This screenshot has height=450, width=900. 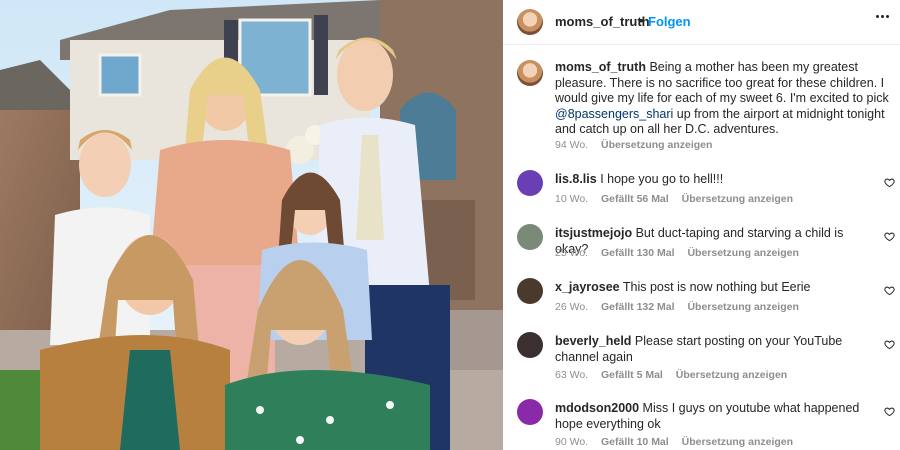 I want to click on comment-likes: Gefällt 132 Mal, so click(x=638, y=307).